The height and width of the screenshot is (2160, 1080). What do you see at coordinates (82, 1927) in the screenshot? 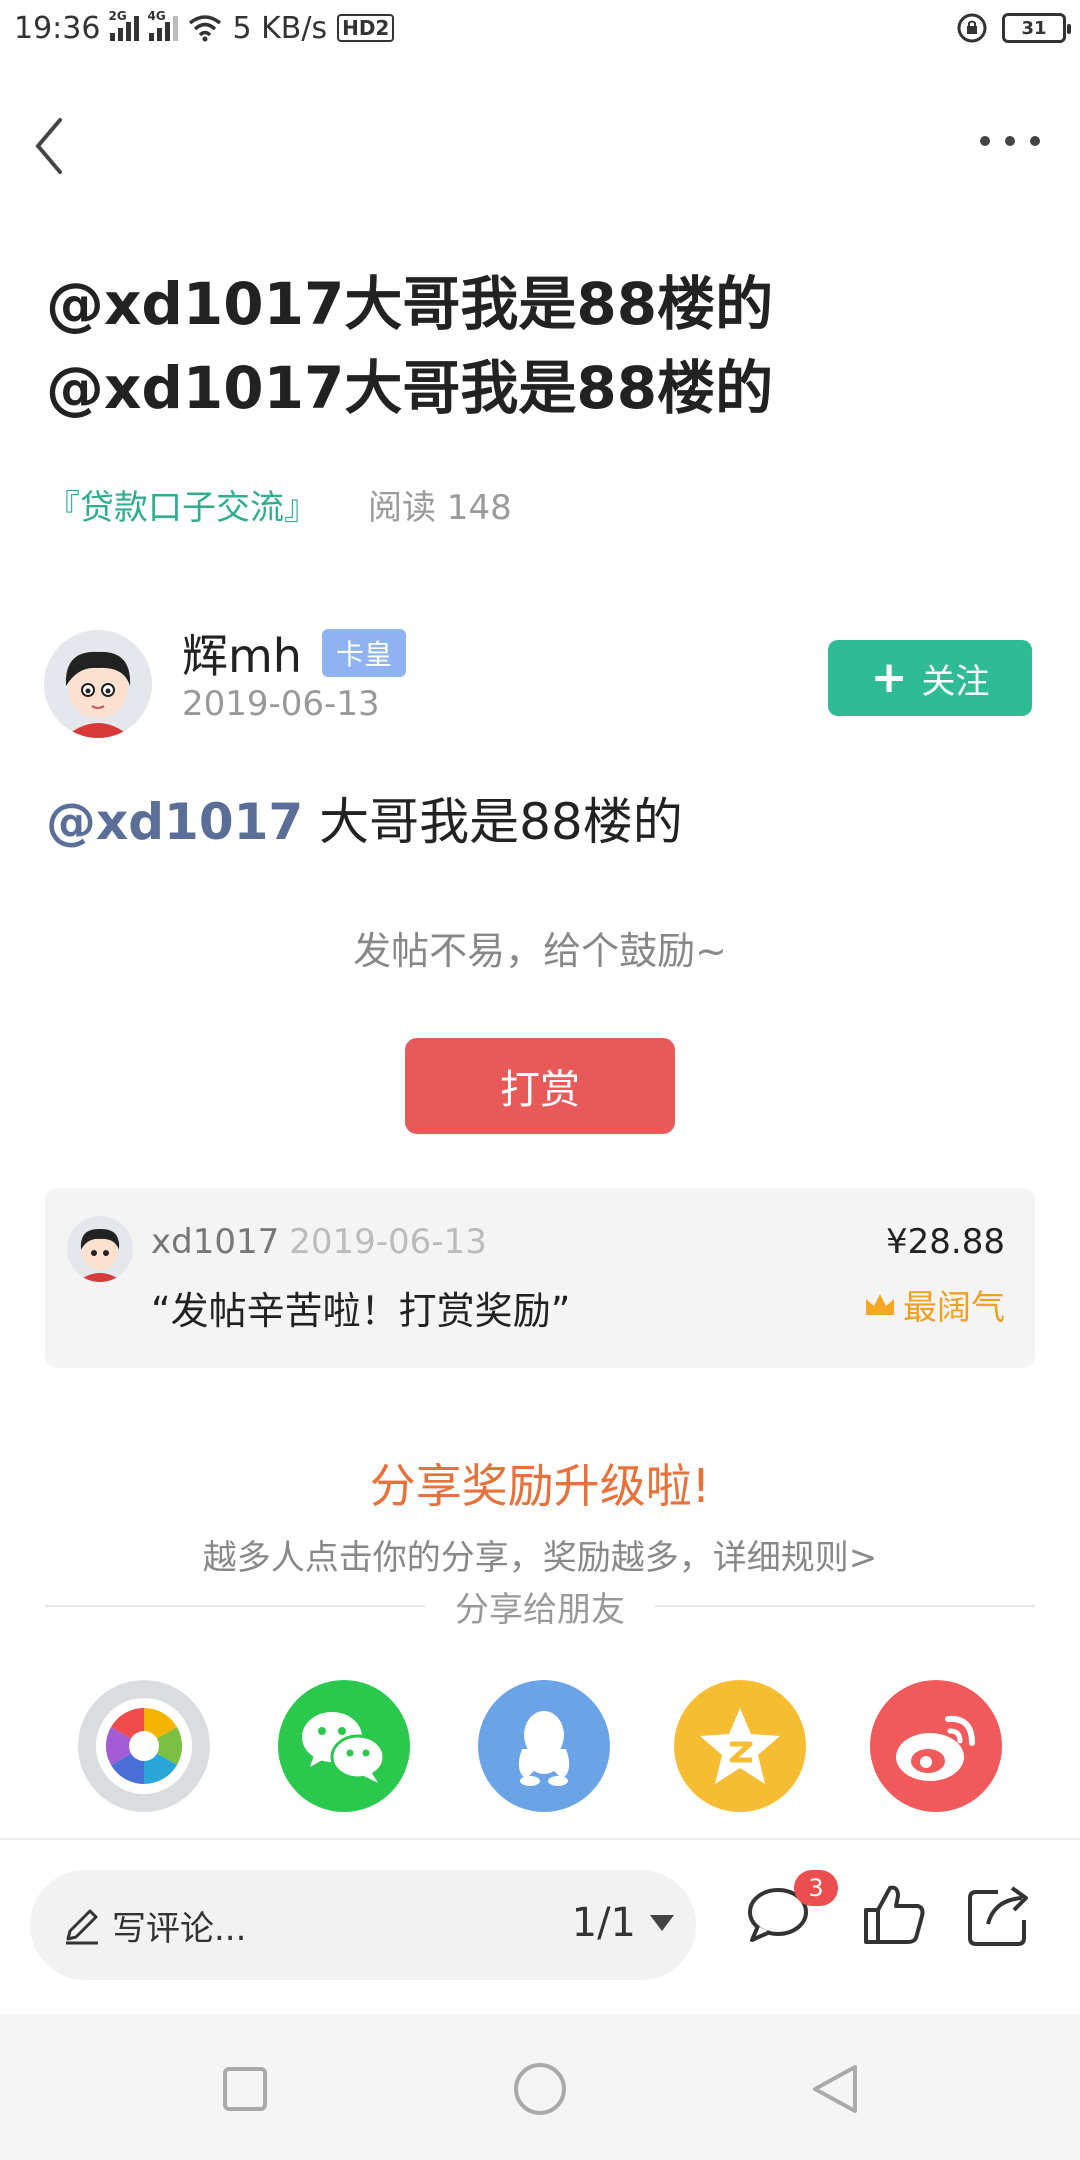
I see `pencil-icon` at bounding box center [82, 1927].